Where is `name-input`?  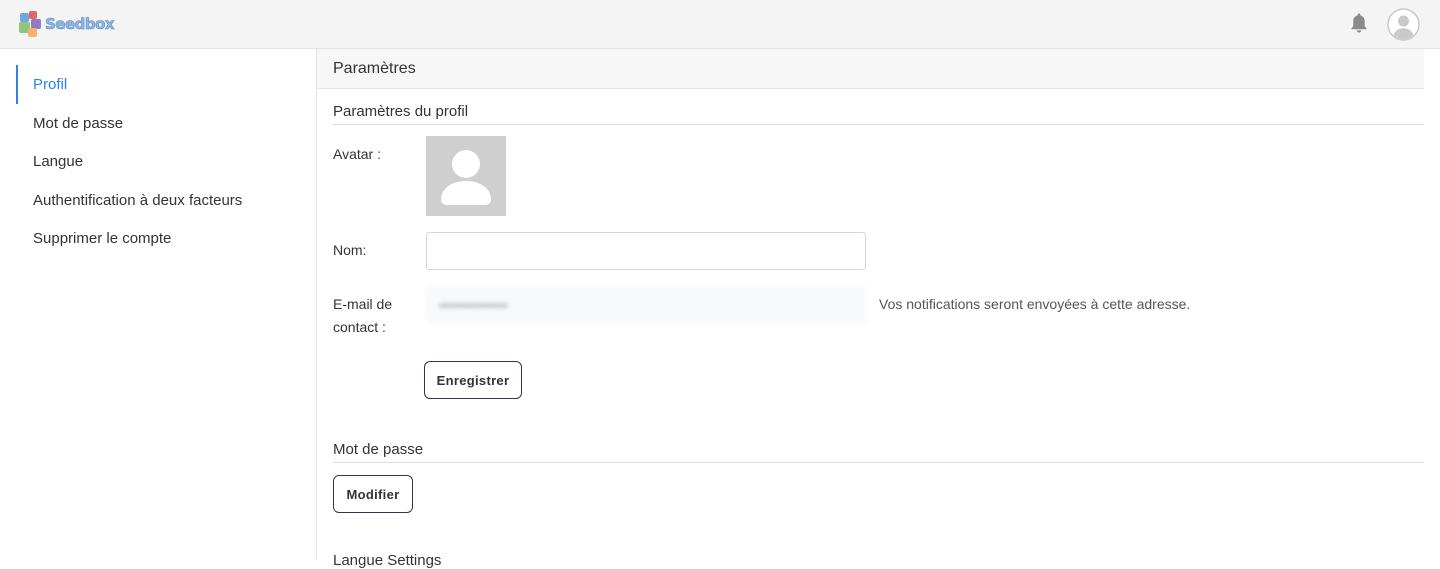
name-input is located at coordinates (646, 251).